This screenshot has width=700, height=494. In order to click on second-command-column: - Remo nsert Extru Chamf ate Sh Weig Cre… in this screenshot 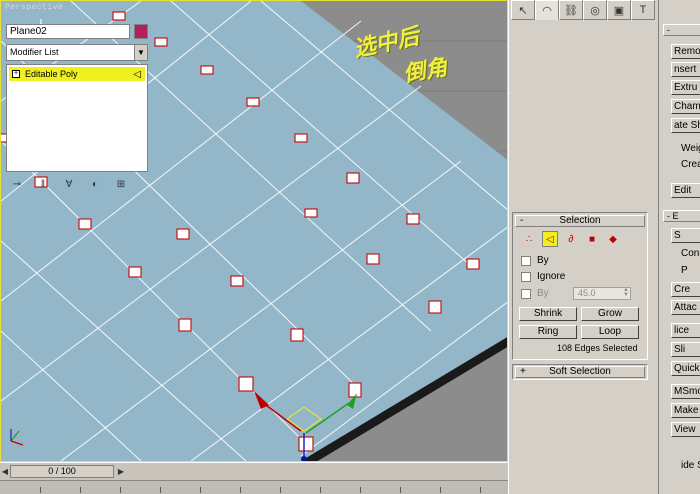, I will do `click(679, 247)`.